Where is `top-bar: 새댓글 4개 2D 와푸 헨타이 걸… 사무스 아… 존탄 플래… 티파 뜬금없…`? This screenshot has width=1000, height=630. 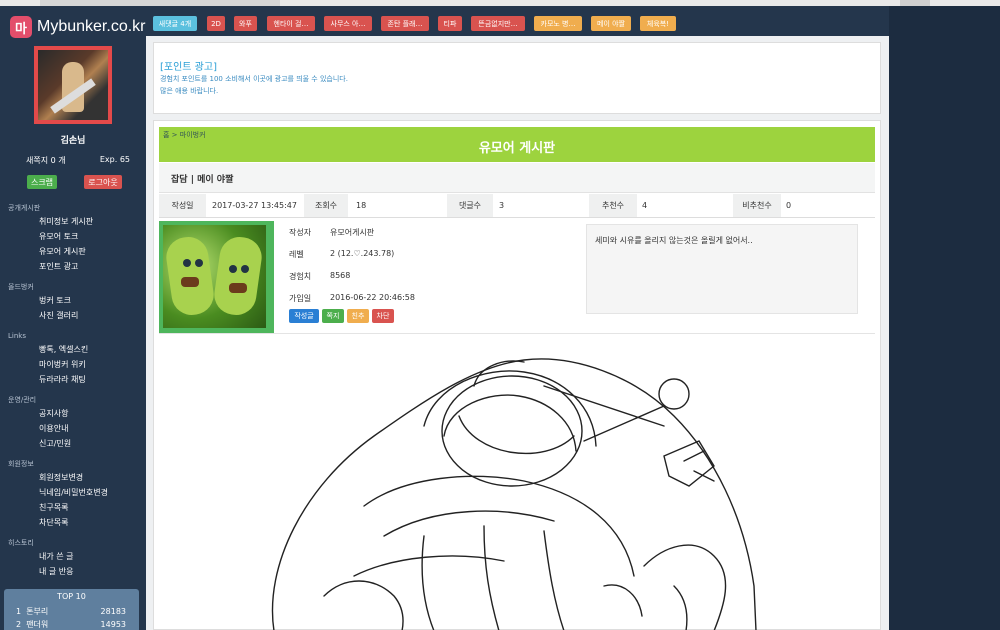 top-bar: 새댓글 4개 2D 와푸 헨타이 걸… 사무스 아… 존탄 플래… 티파 뜬금없… is located at coordinates (517, 21).